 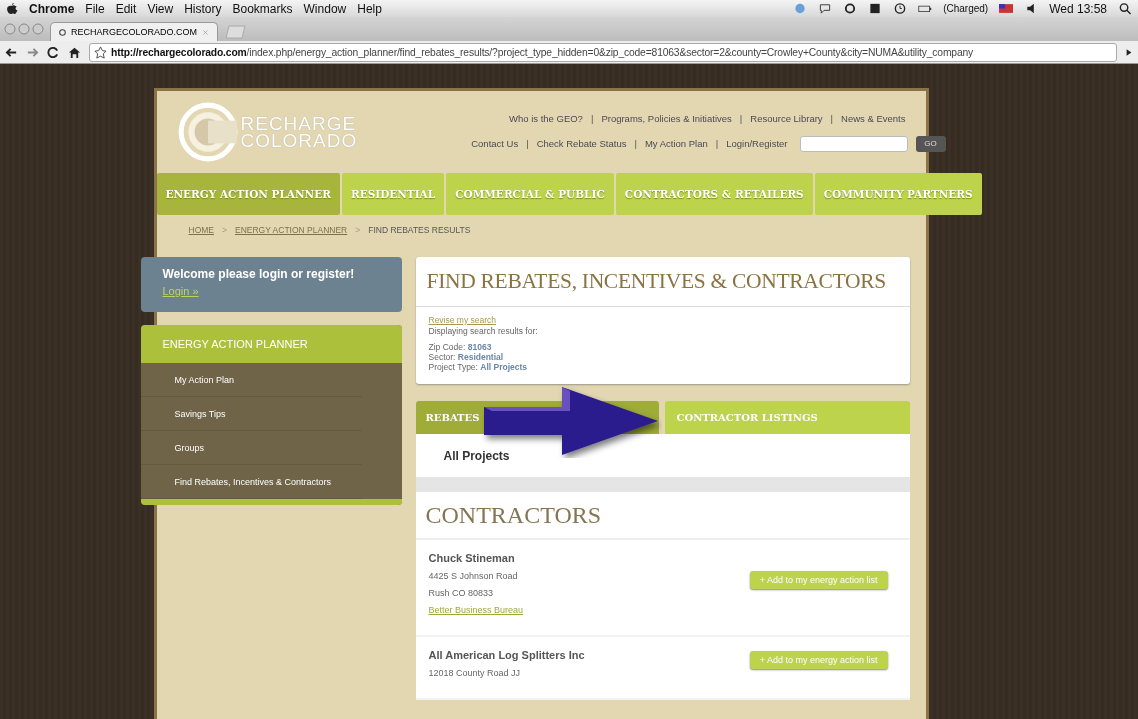 I want to click on header-link: News & Events, so click(x=873, y=118).